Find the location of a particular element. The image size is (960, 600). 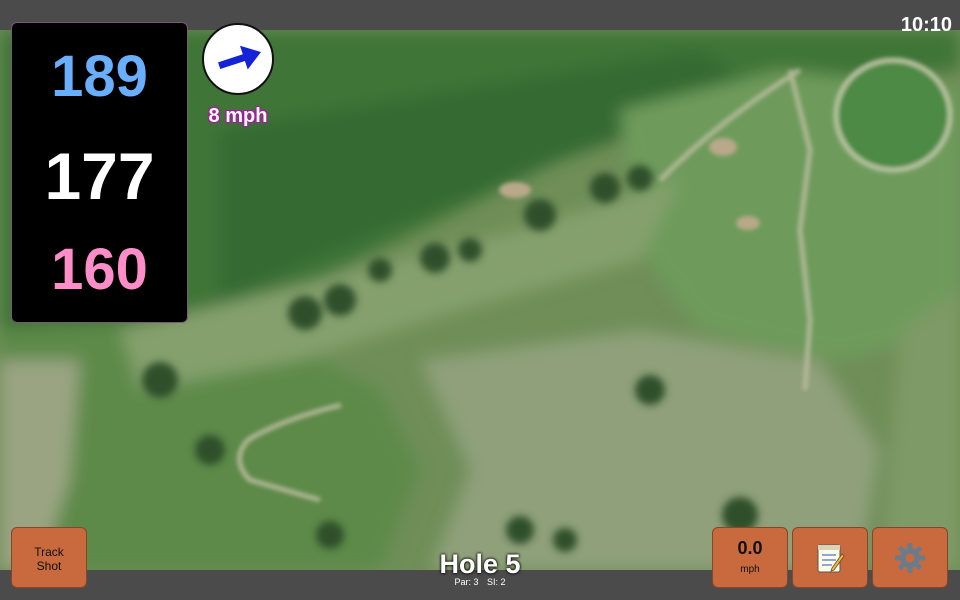

speed-button: 0.0 mph is located at coordinates (750, 557).